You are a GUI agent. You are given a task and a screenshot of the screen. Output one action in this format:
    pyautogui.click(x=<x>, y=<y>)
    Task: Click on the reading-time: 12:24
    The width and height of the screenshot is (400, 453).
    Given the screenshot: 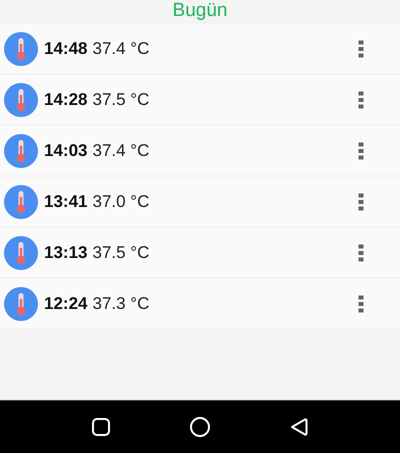 What is the action you would take?
    pyautogui.click(x=66, y=304)
    